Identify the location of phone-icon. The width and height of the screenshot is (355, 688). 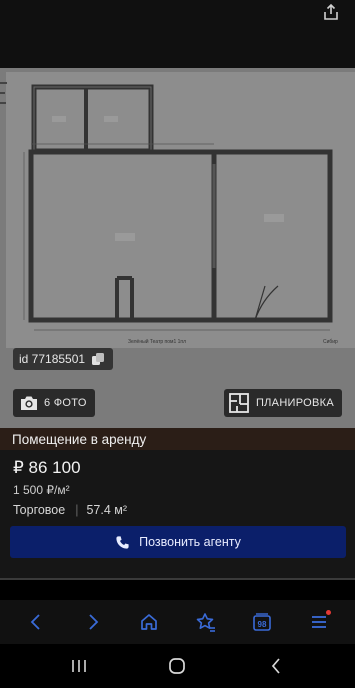
(122, 542).